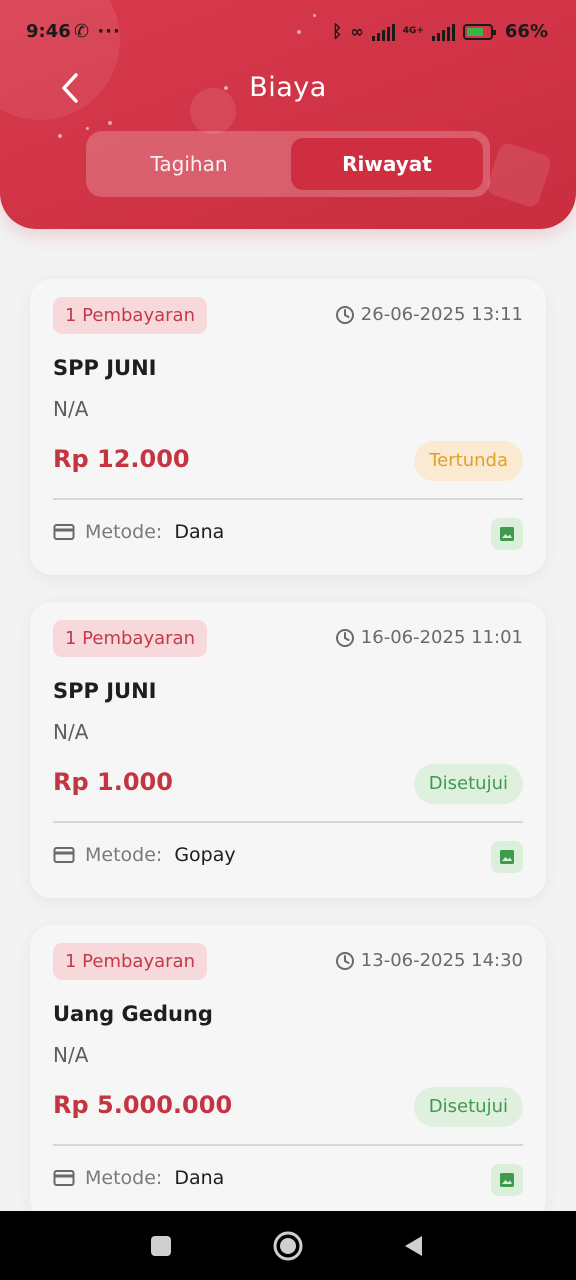 Image resolution: width=576 pixels, height=1280 pixels. I want to click on network-type: 4G+, so click(413, 31).